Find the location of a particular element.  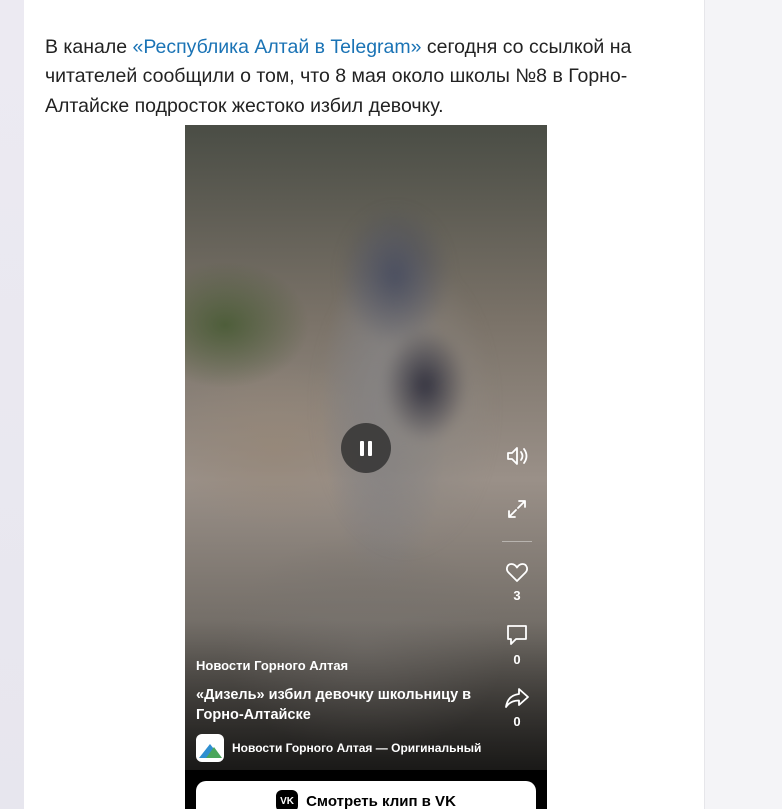

channel-avatar is located at coordinates (210, 748).